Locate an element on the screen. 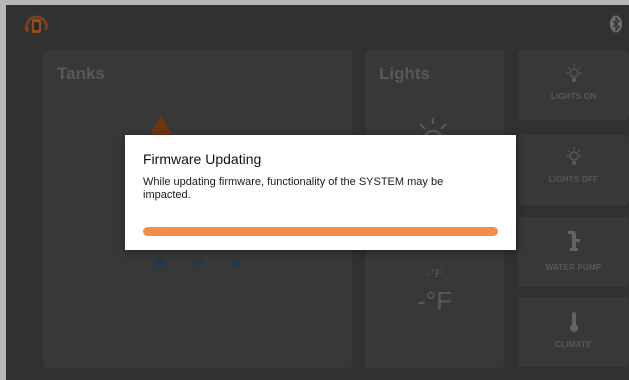  firmware-progress-fill is located at coordinates (320, 231).